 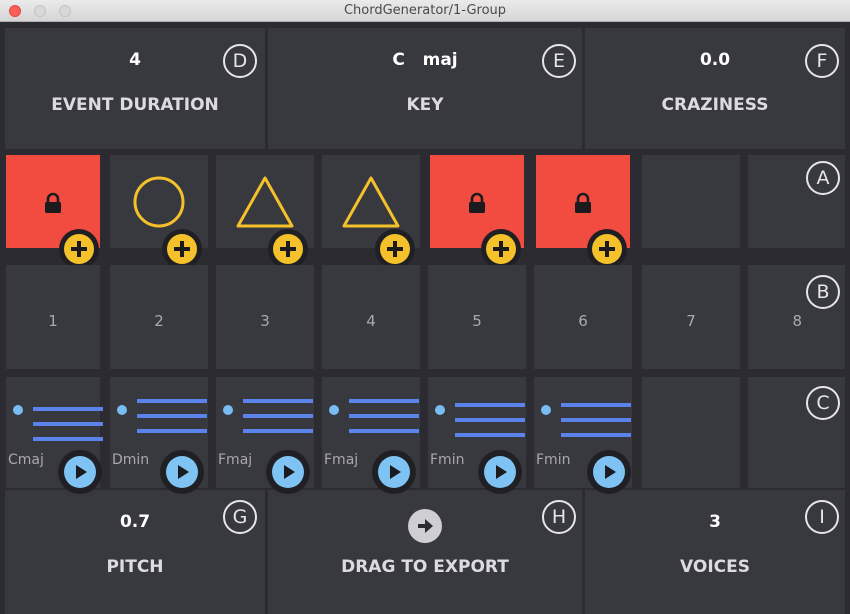 What do you see at coordinates (797, 321) in the screenshot?
I see `step-number: 8` at bounding box center [797, 321].